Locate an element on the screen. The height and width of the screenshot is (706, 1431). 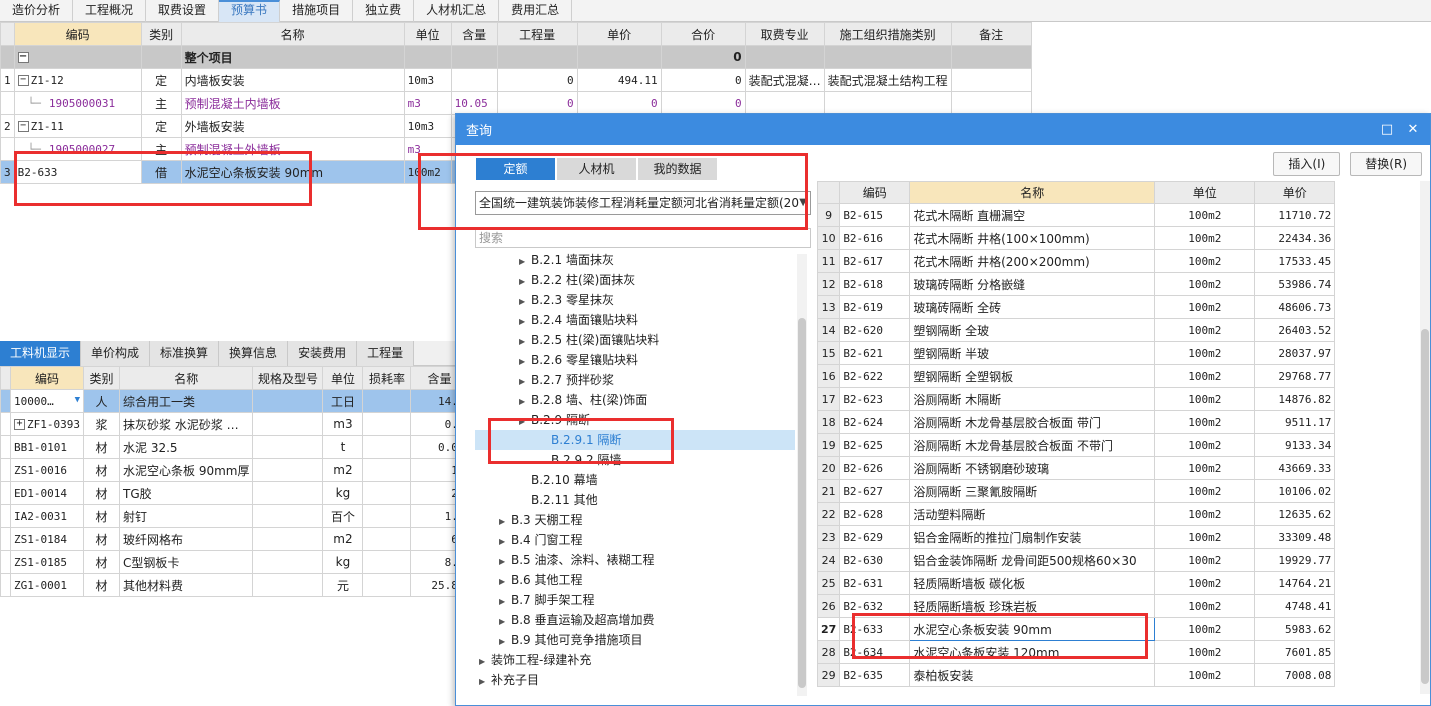
dialog-tab: 人材机 is located at coordinates (596, 169).